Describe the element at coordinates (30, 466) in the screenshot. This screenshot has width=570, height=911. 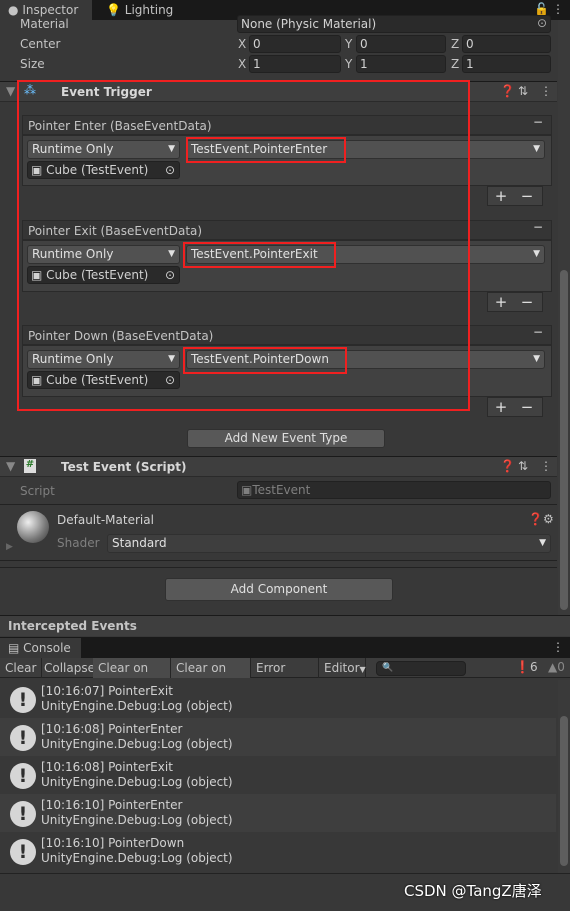
I see `script-icon: #` at that location.